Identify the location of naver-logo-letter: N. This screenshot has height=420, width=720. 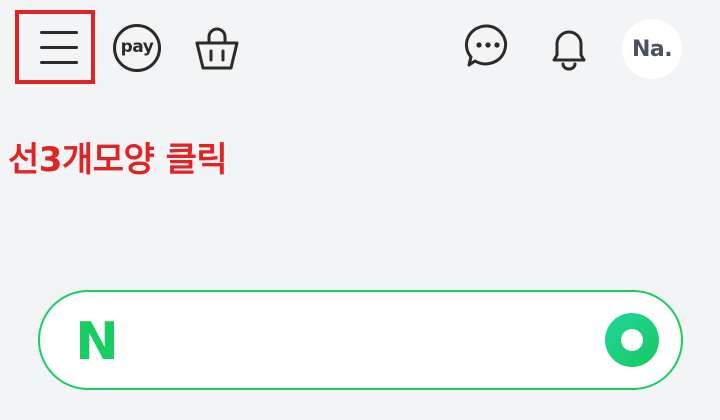
(97, 340).